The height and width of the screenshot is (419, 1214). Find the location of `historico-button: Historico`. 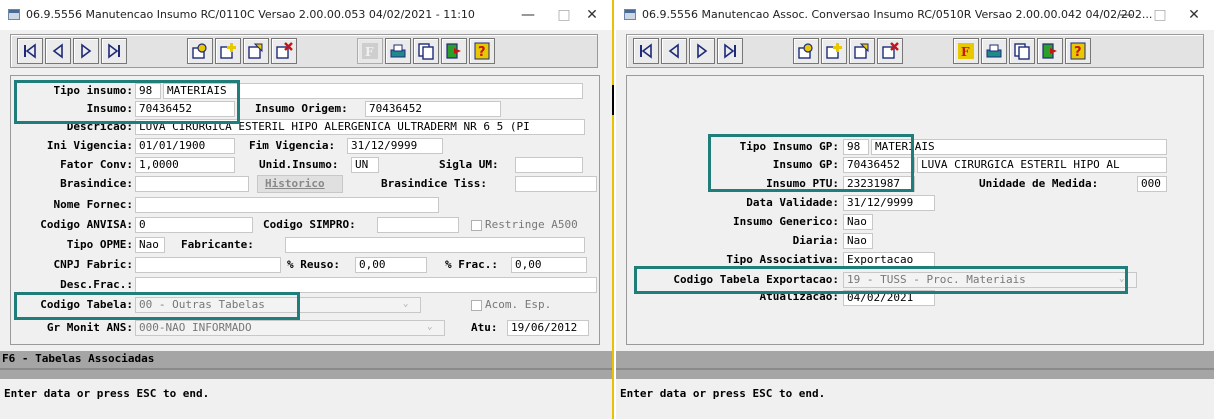

historico-button: Historico is located at coordinates (300, 184).